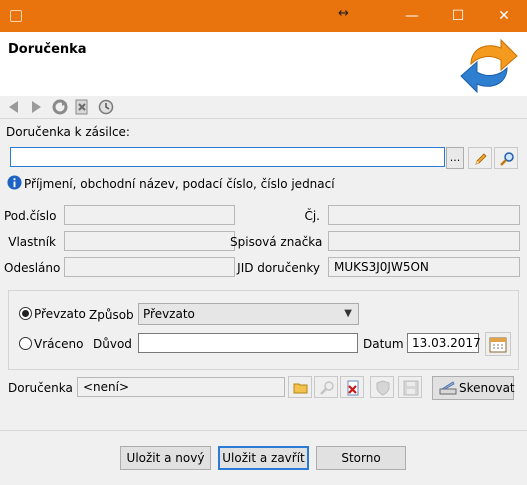  What do you see at coordinates (348, 313) in the screenshot?
I see `chevron-down-icon: ▼` at bounding box center [348, 313].